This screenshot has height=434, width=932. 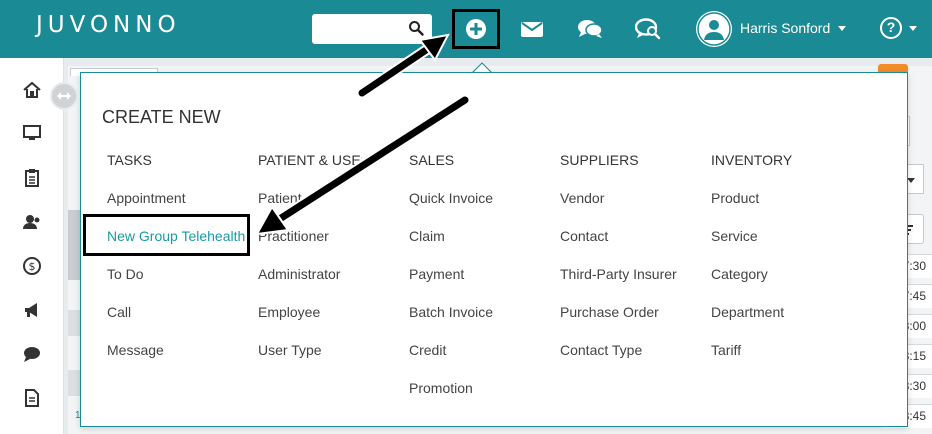 I want to click on megaphone-icon, so click(x=32, y=310).